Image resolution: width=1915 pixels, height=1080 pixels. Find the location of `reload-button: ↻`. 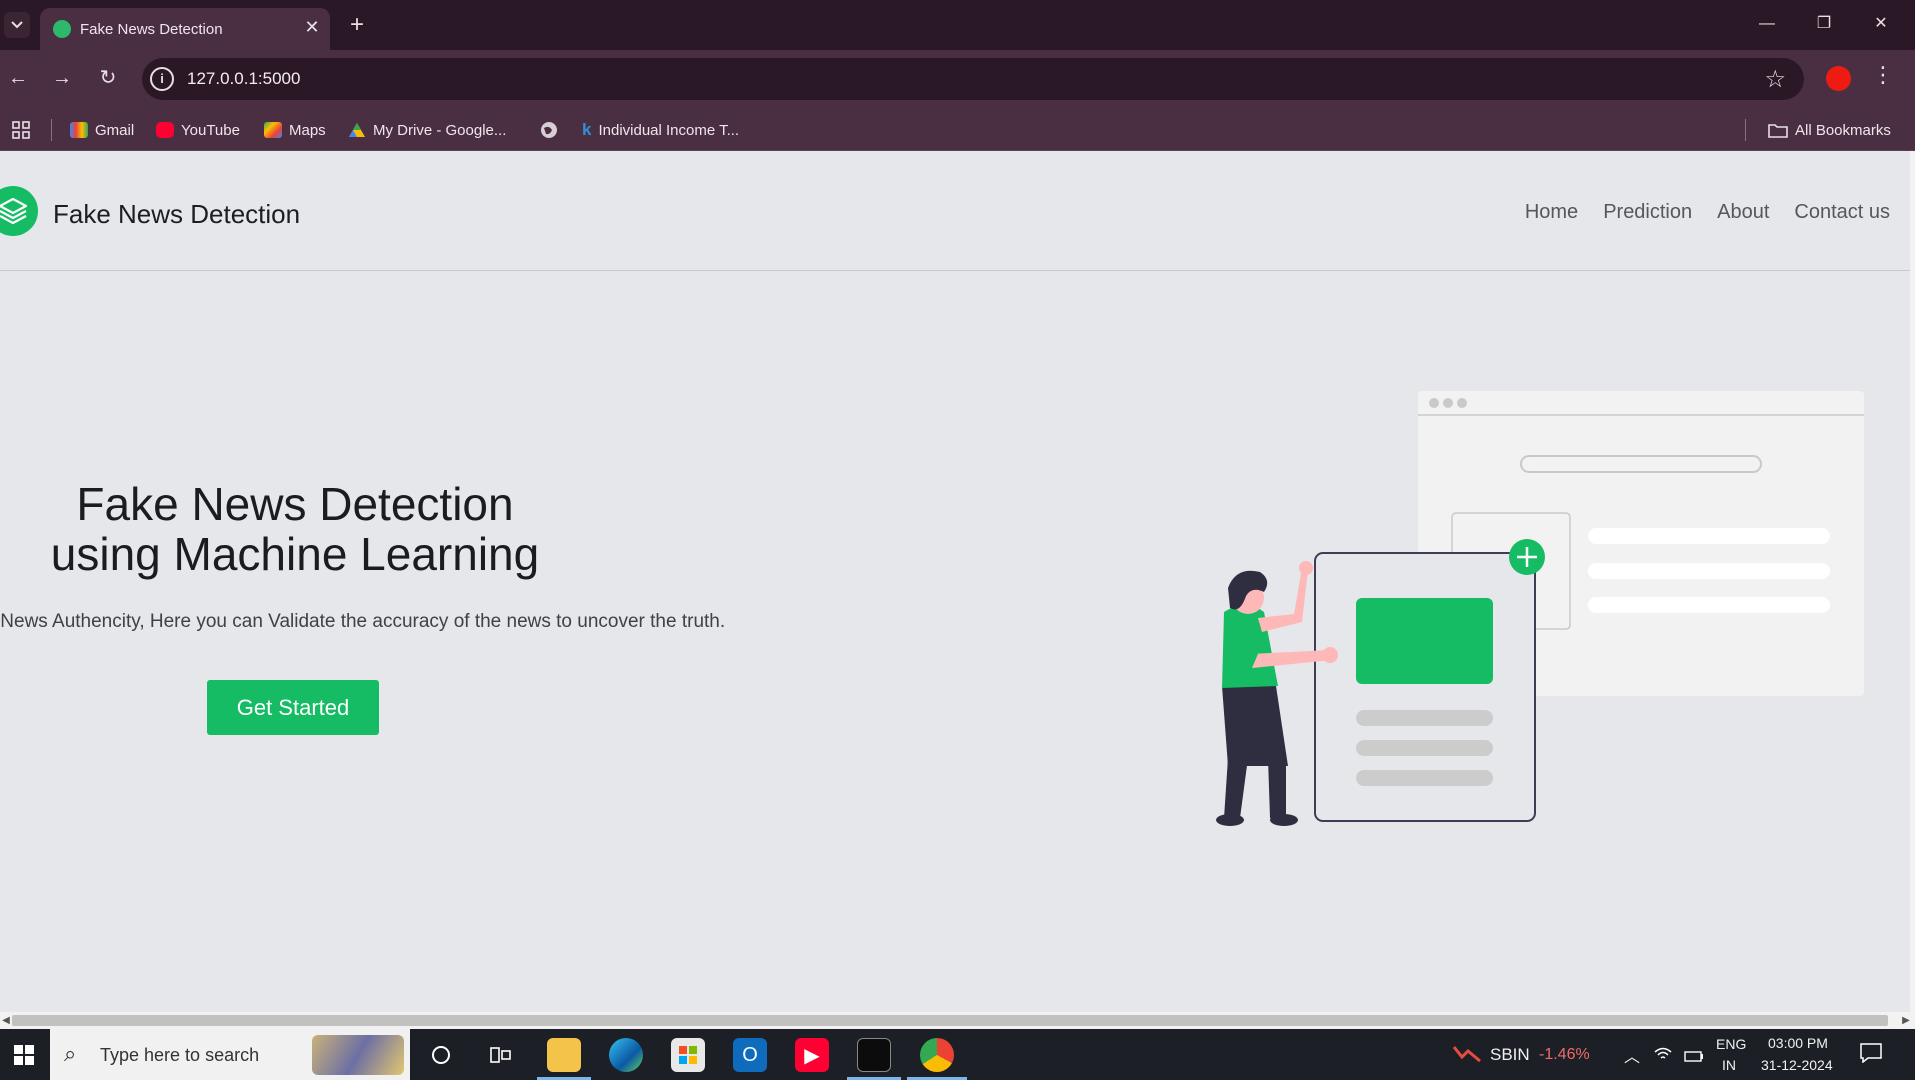

reload-button: ↻ is located at coordinates (108, 78).